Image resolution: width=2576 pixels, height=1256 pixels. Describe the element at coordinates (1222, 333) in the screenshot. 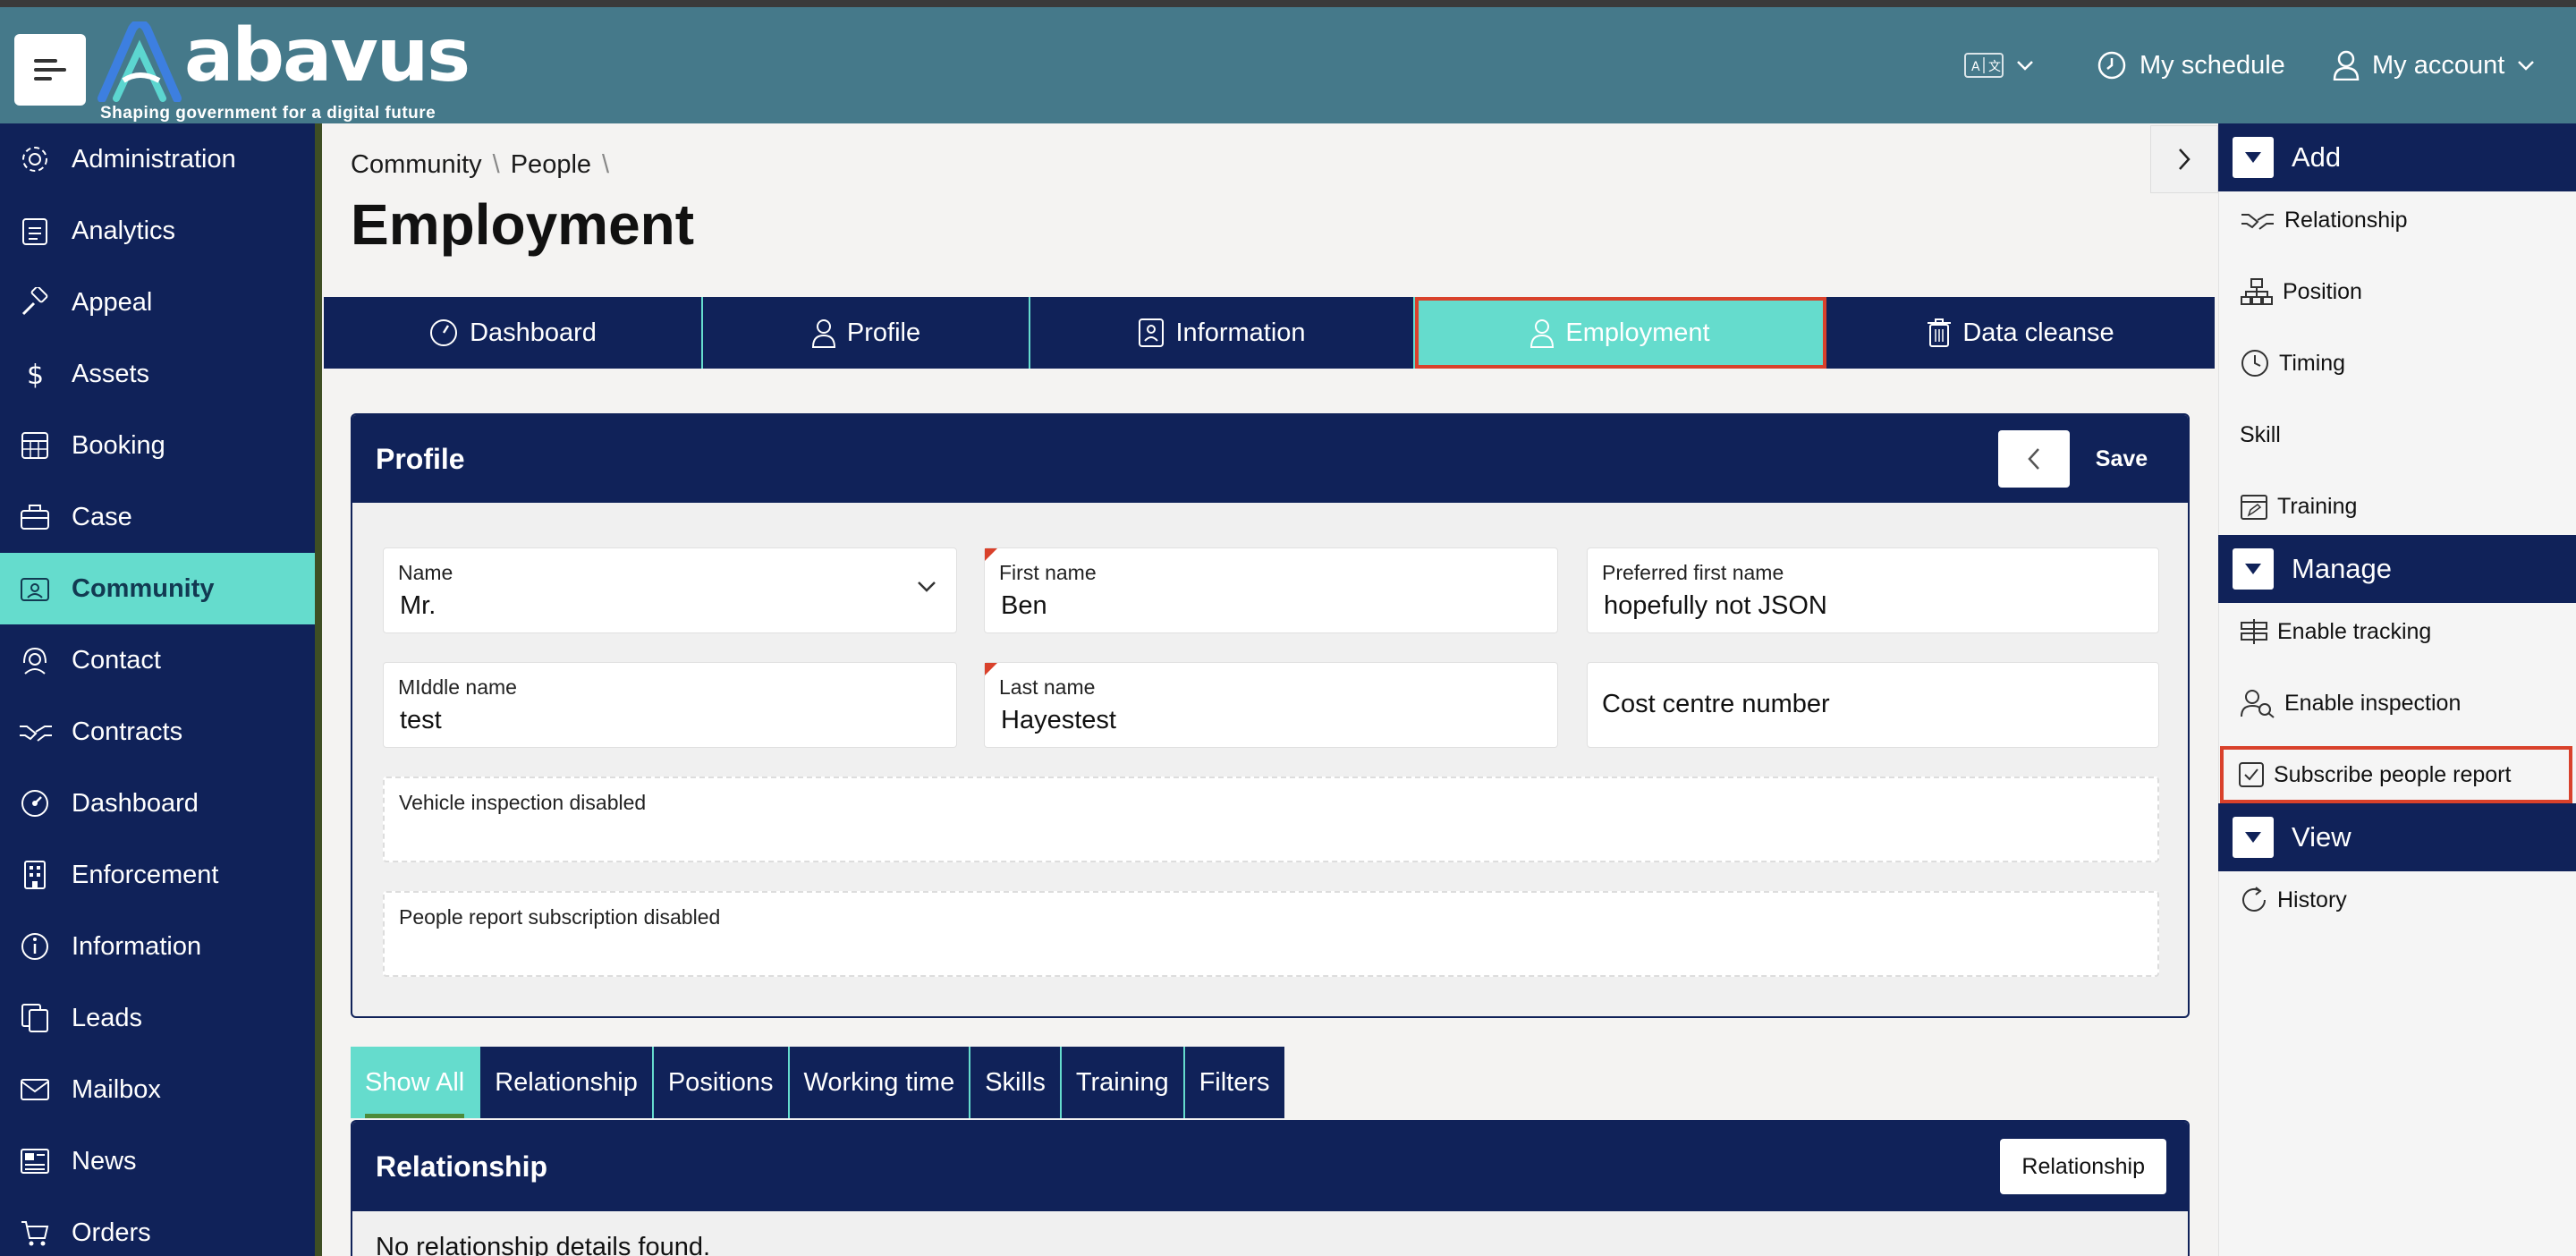

I see `tab-information: Information` at that location.